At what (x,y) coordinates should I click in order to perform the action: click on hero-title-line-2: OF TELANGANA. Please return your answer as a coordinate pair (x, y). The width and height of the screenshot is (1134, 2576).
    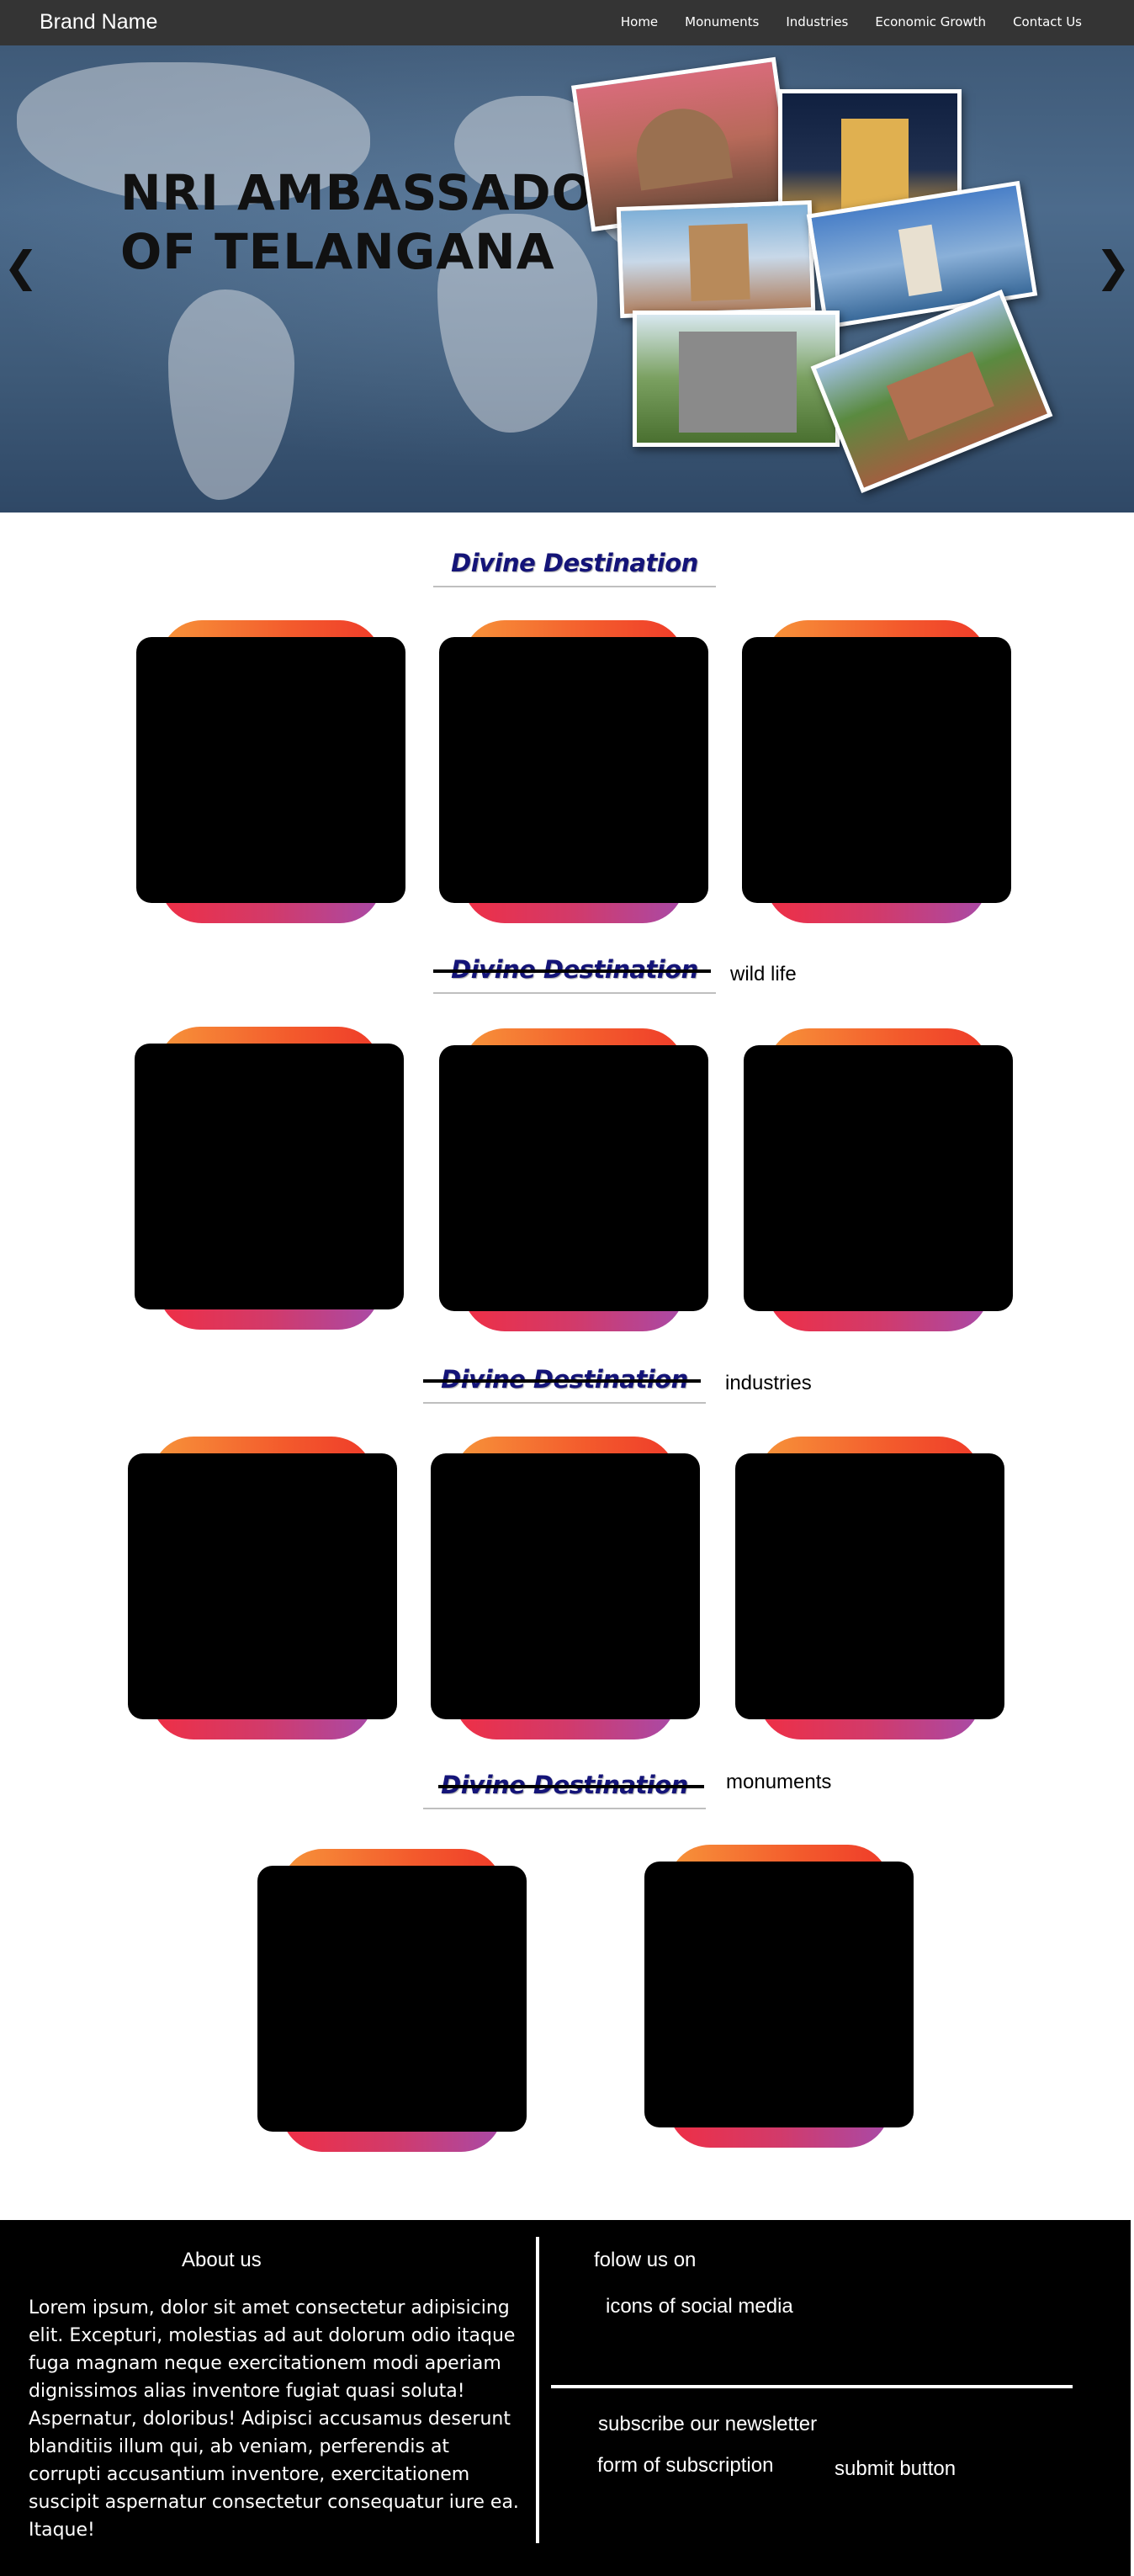
    Looking at the image, I should click on (337, 252).